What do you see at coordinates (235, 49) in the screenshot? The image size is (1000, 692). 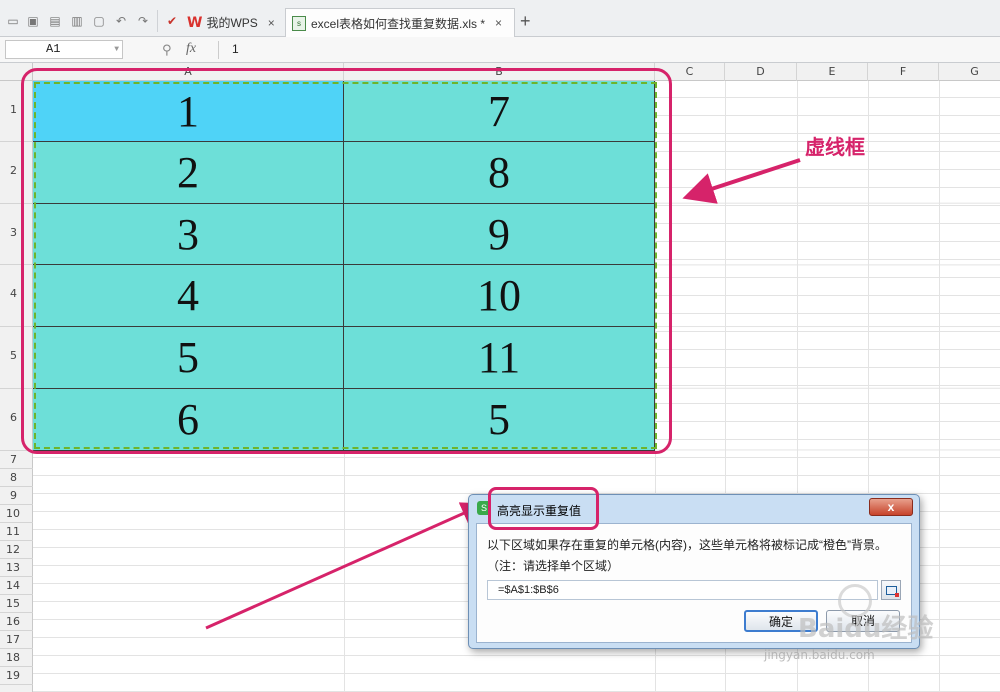 I see `formula-input: 1` at bounding box center [235, 49].